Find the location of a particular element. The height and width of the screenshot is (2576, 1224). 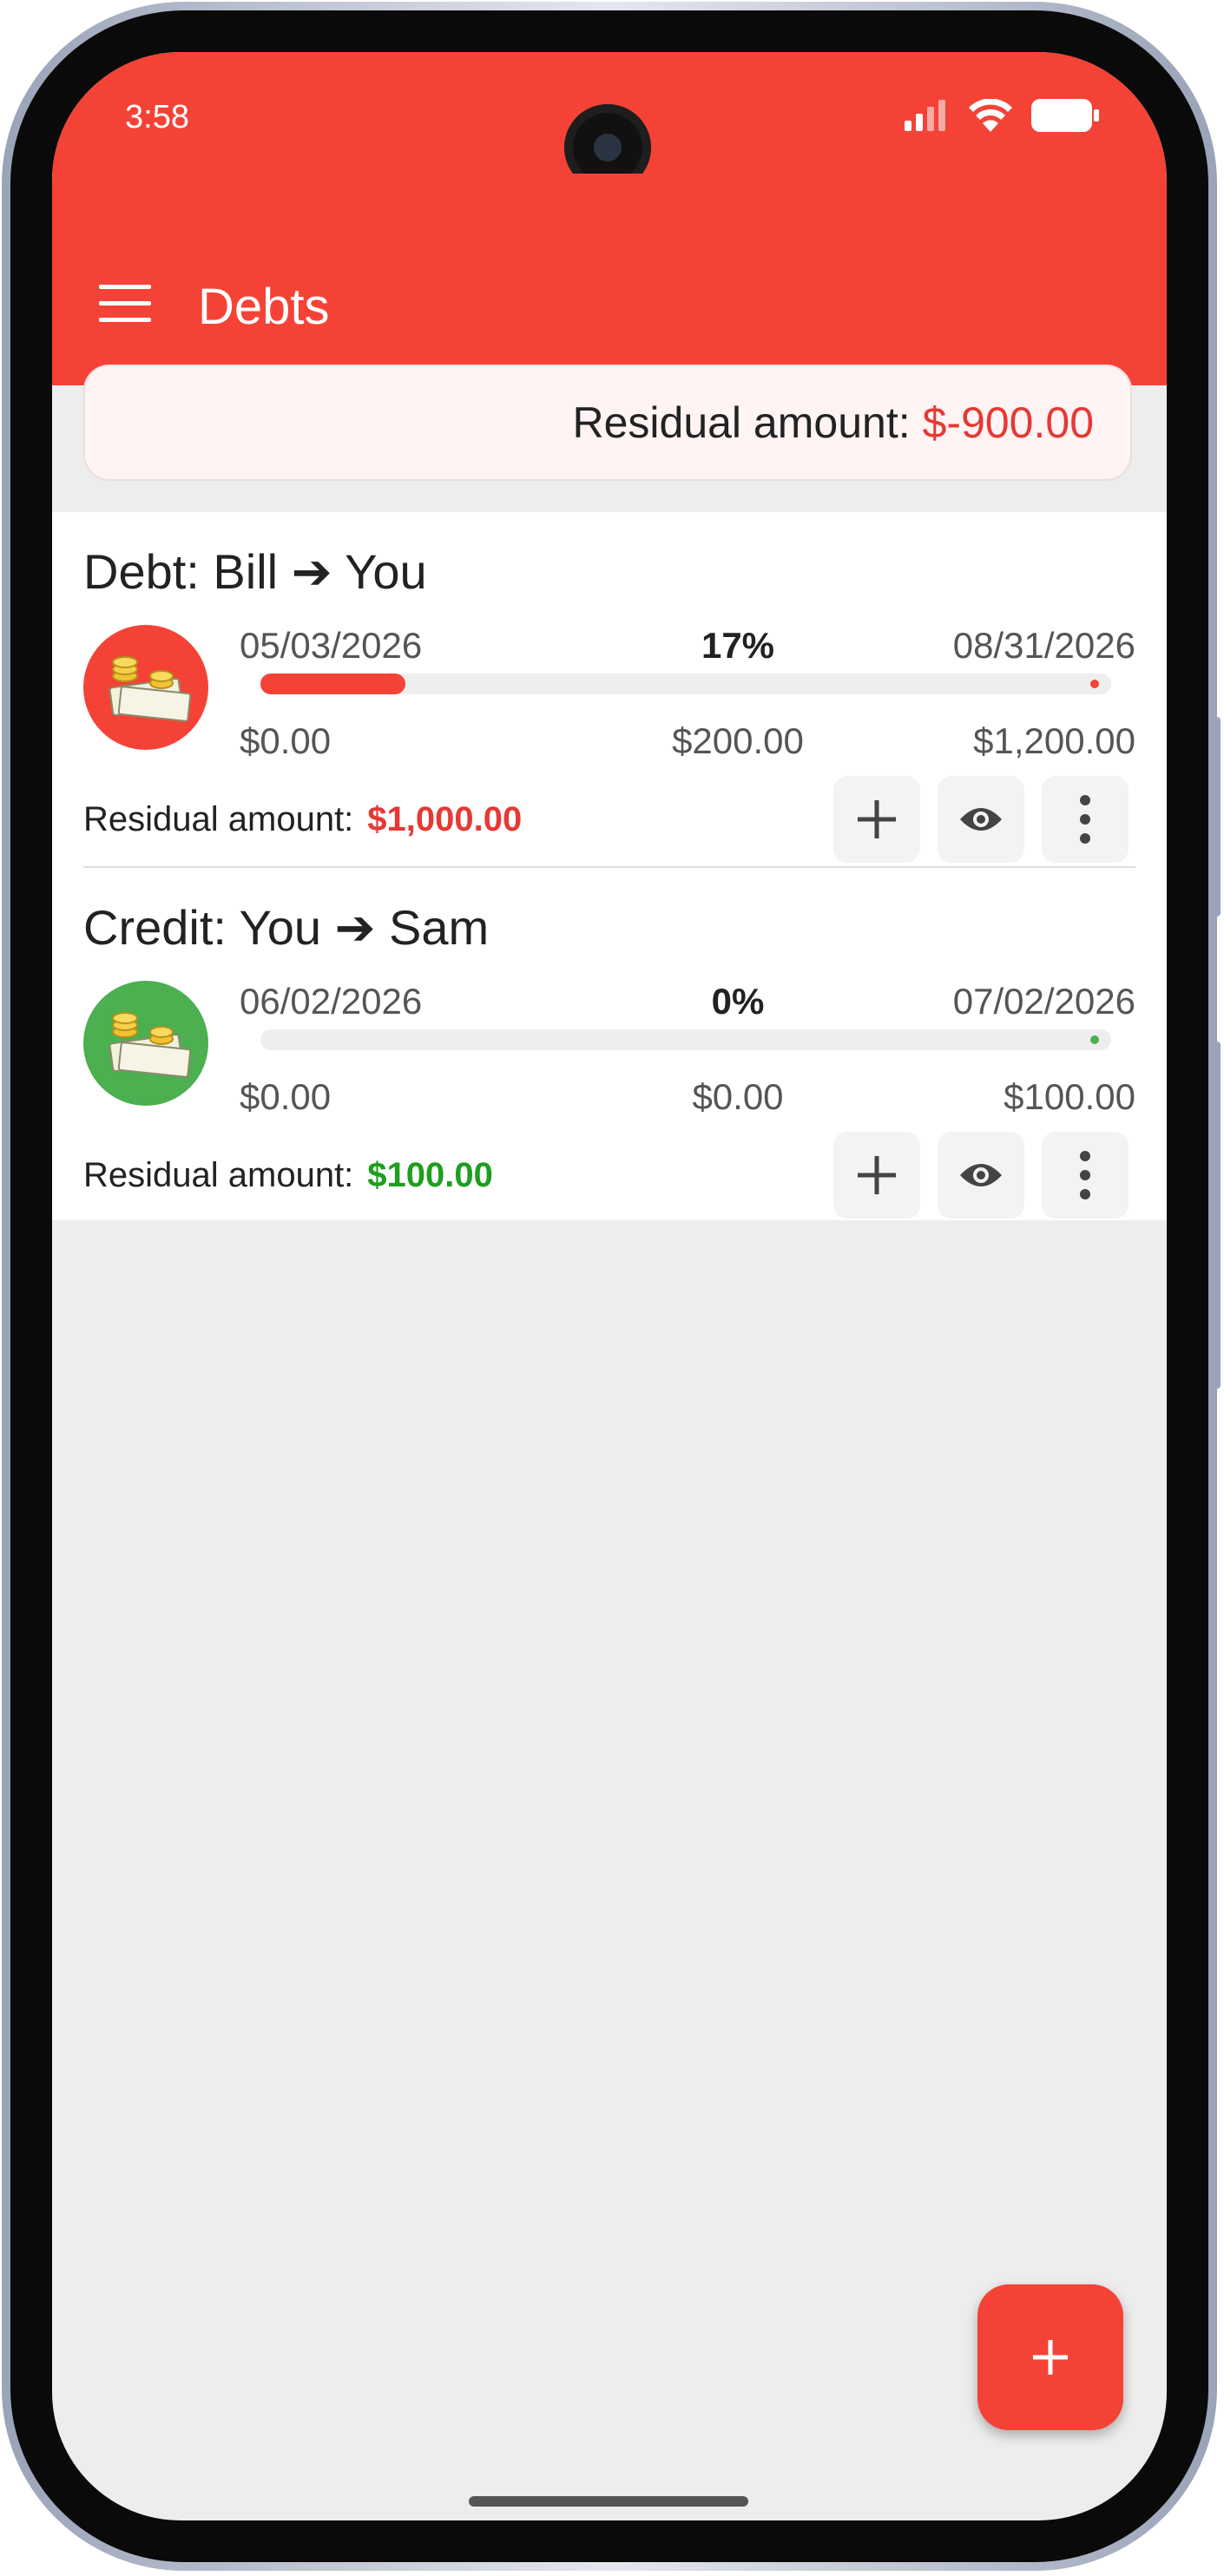

add-debt-button is located at coordinates (1050, 2357).